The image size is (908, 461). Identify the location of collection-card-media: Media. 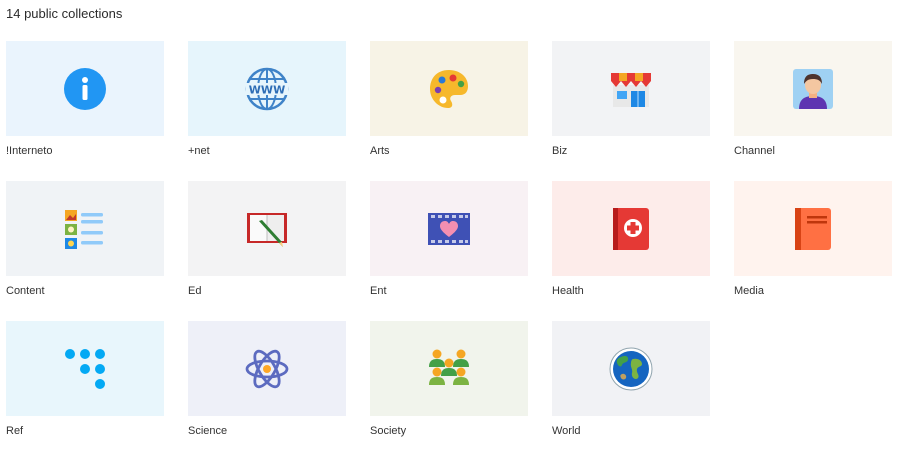
(813, 251).